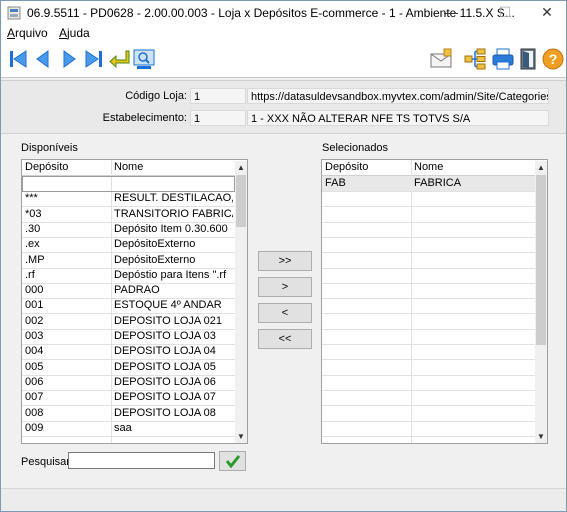 The height and width of the screenshot is (512, 567). I want to click on cell-deposito: 001, so click(34, 305).